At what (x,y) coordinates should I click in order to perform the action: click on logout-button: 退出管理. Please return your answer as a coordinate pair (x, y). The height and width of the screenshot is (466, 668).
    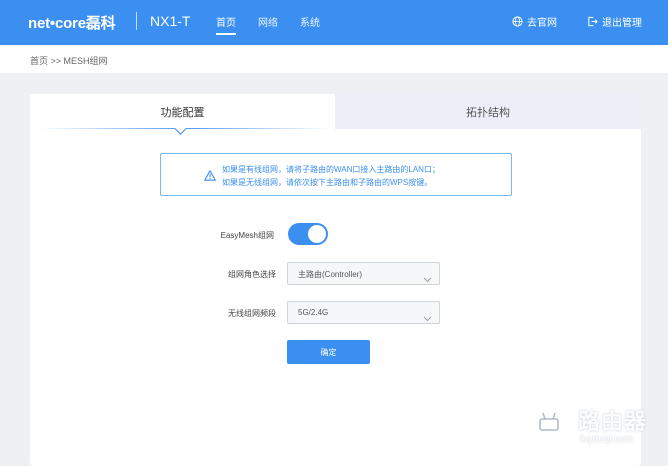
    Looking at the image, I should click on (614, 21).